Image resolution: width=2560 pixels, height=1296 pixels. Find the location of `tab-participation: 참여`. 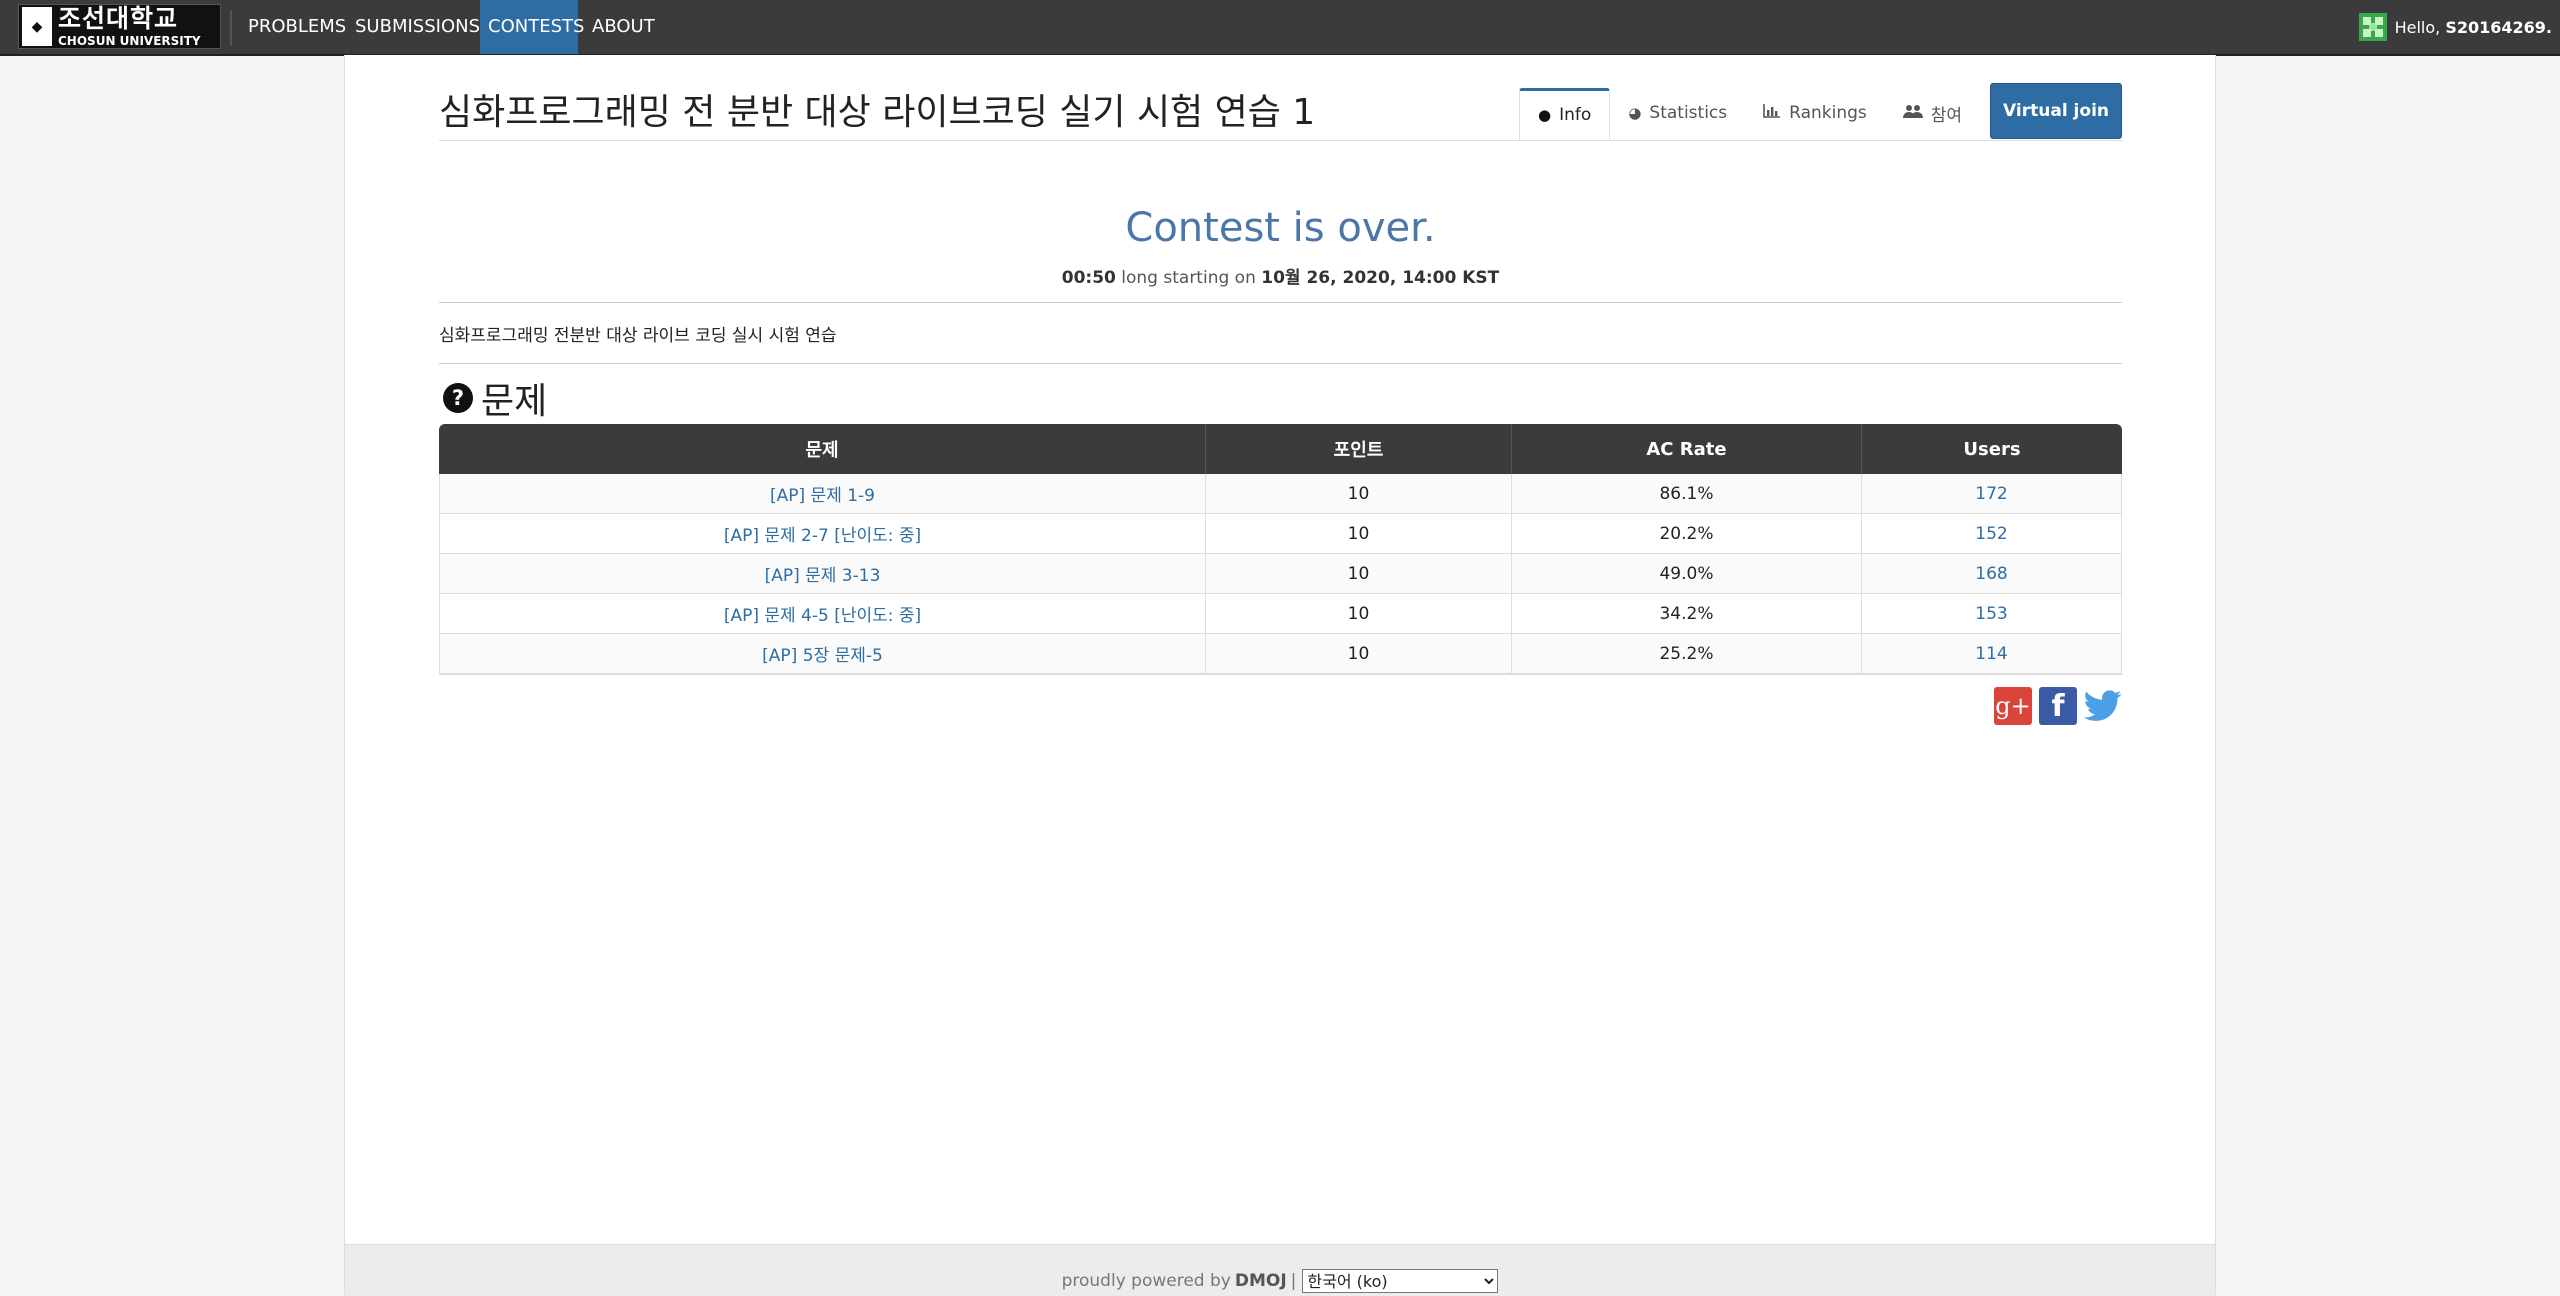

tab-participation: 참여 is located at coordinates (1932, 113).